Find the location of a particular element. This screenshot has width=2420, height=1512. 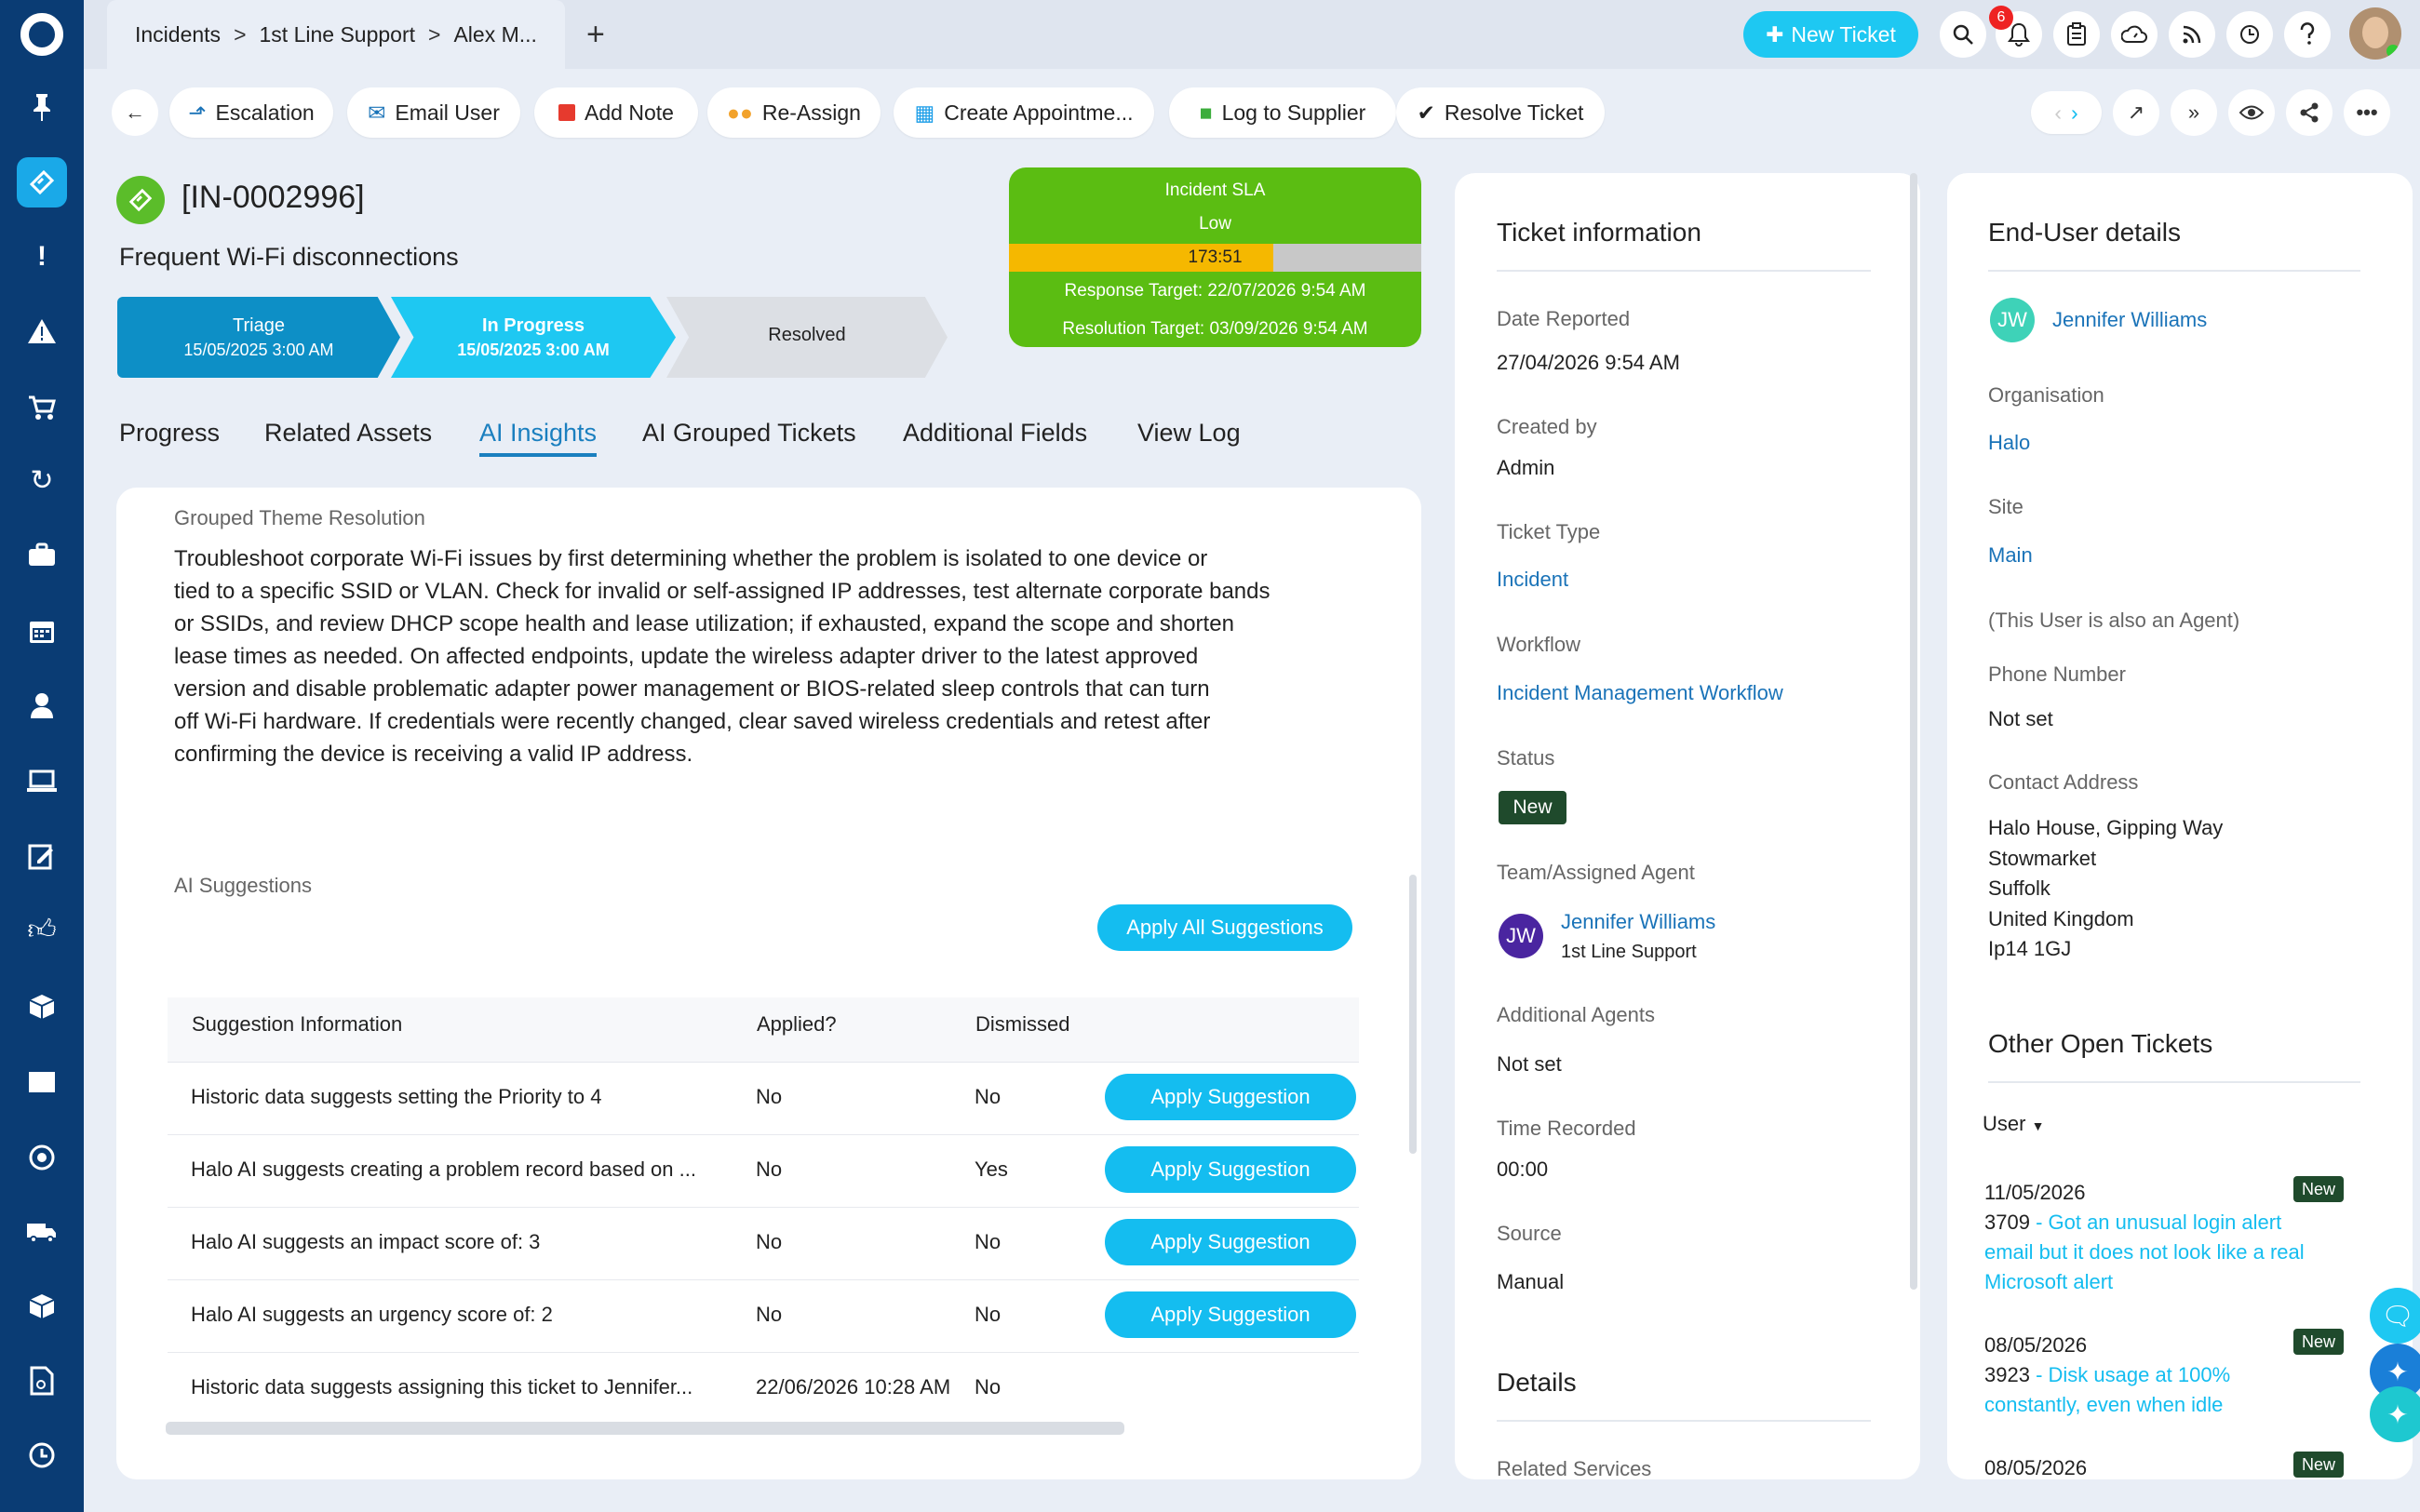

search-icon is located at coordinates (1963, 34).